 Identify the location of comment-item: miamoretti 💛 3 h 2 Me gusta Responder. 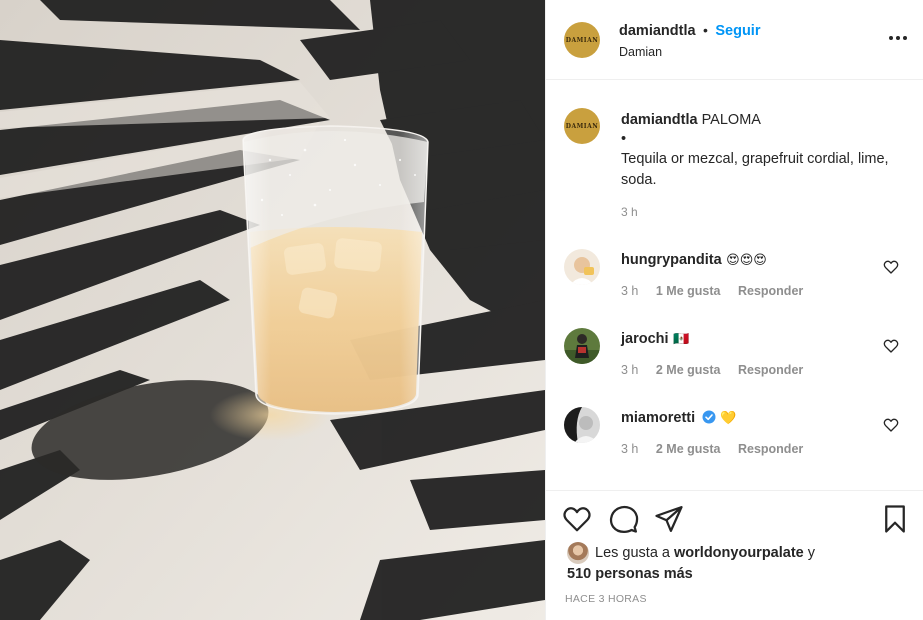
(736, 437).